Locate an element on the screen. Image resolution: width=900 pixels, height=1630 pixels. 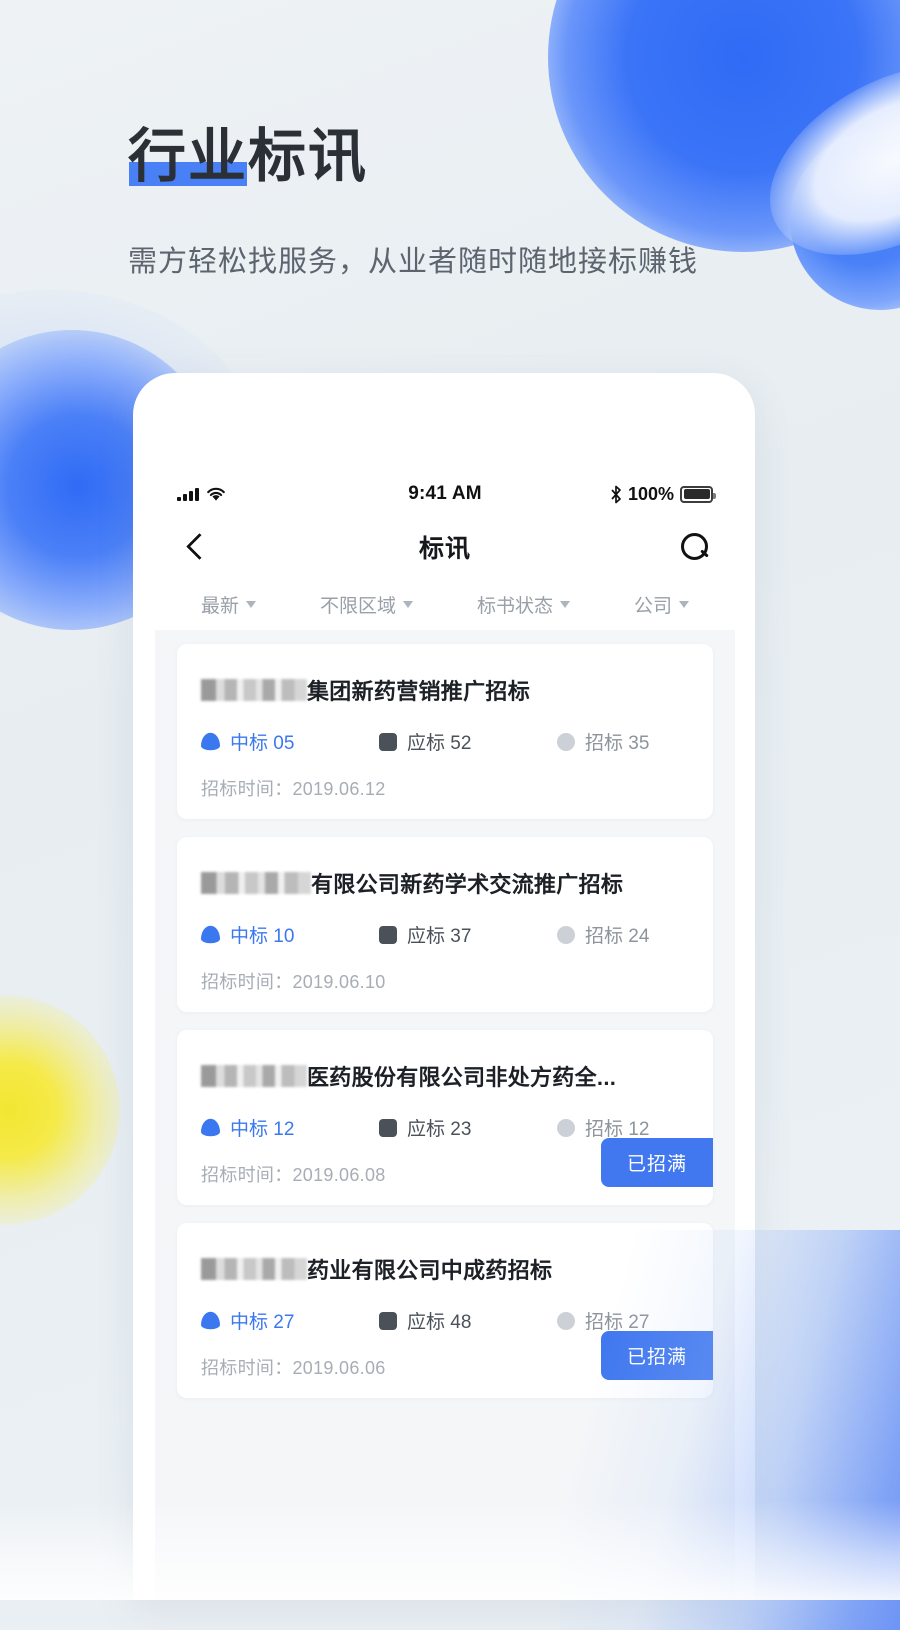
tender-card-stats: 中标 12 应标 23 招标 12 is located at coordinates (445, 1127).